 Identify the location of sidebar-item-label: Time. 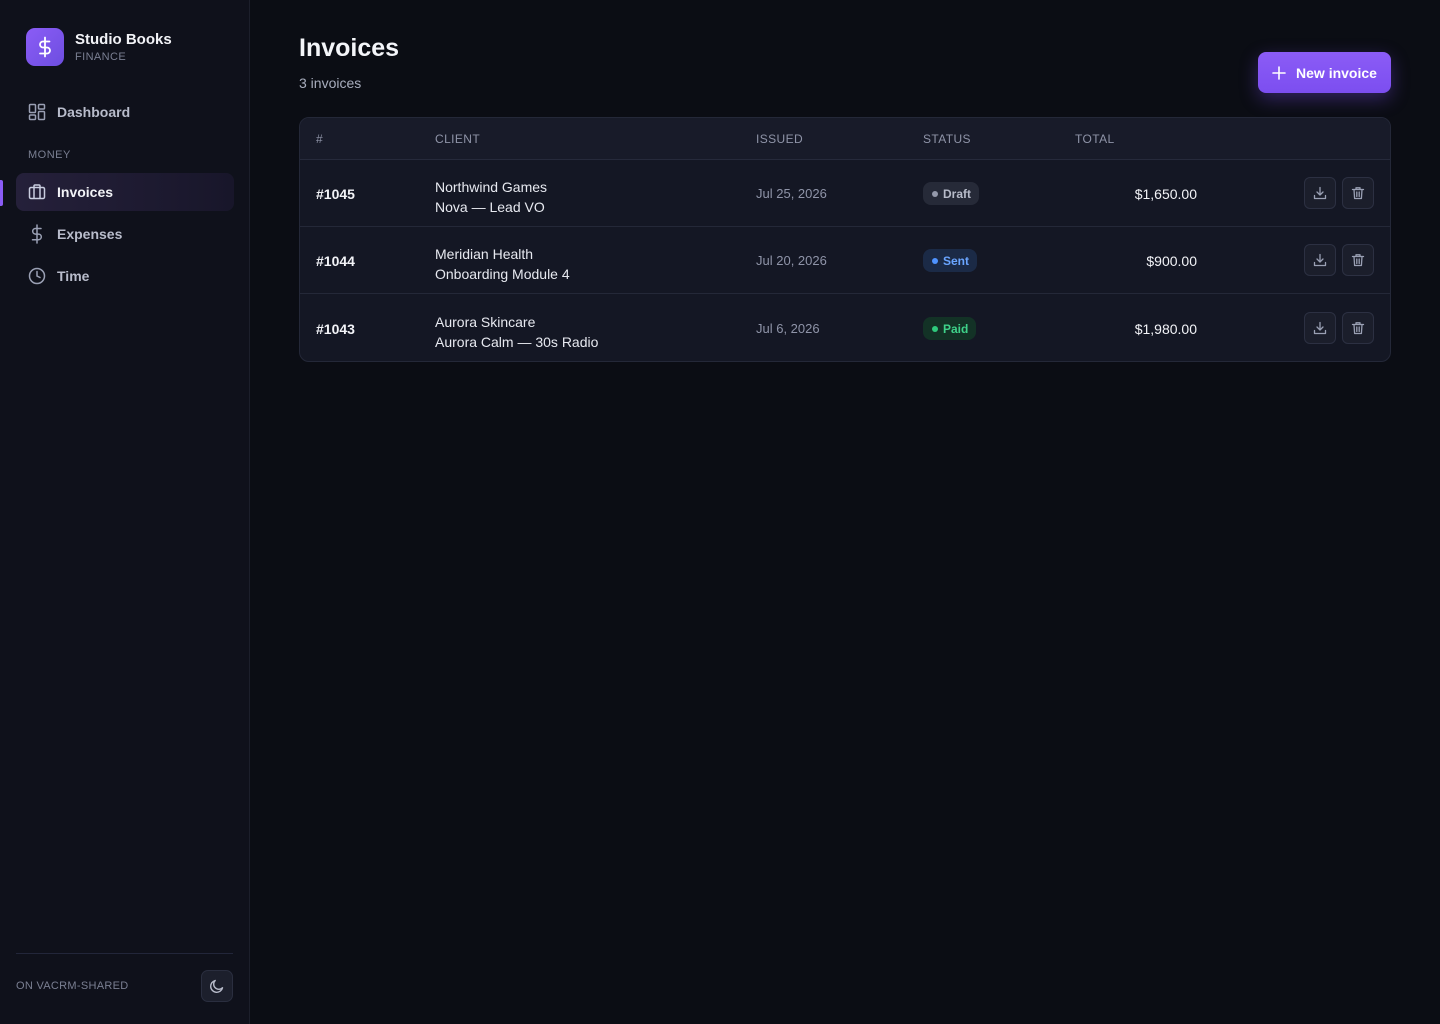
(73, 276).